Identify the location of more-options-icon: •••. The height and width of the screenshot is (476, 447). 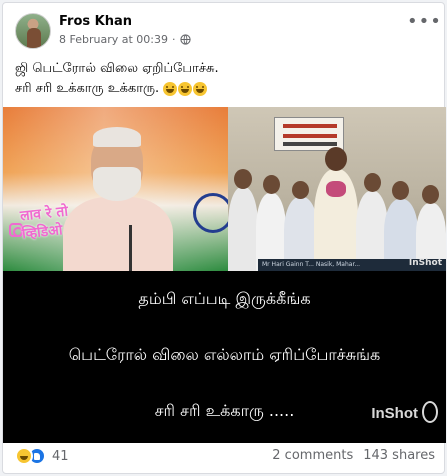
(424, 24).